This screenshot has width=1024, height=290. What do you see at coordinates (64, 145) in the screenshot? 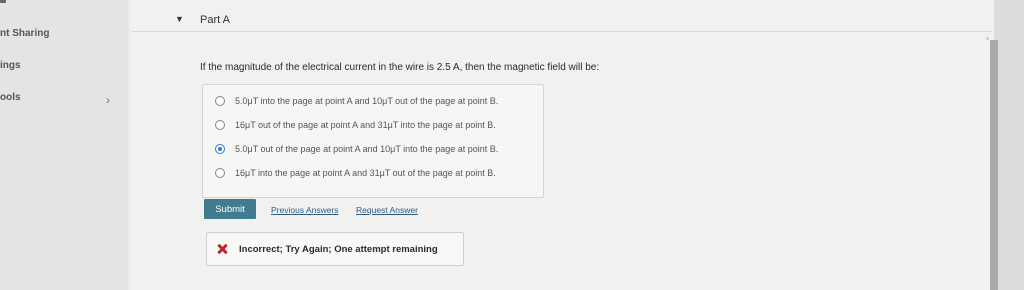
I see `course-sidebar: nt Sharing ings ools ›` at bounding box center [64, 145].